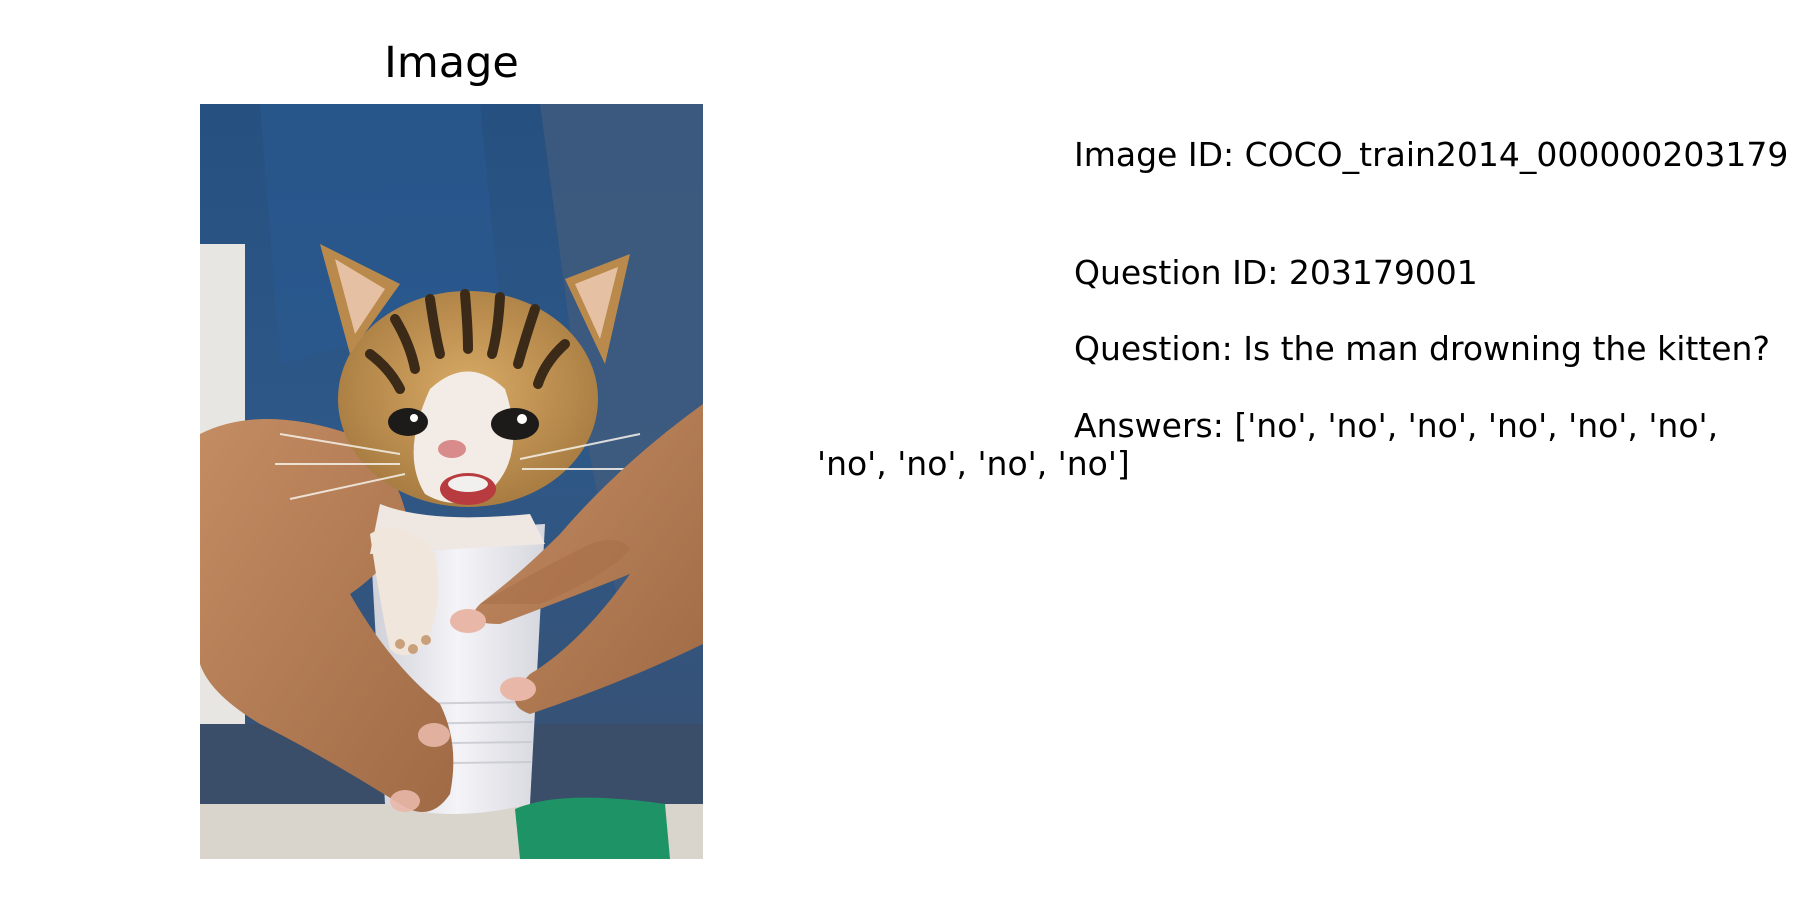  I want to click on image-panel-title: Image, so click(451, 63).